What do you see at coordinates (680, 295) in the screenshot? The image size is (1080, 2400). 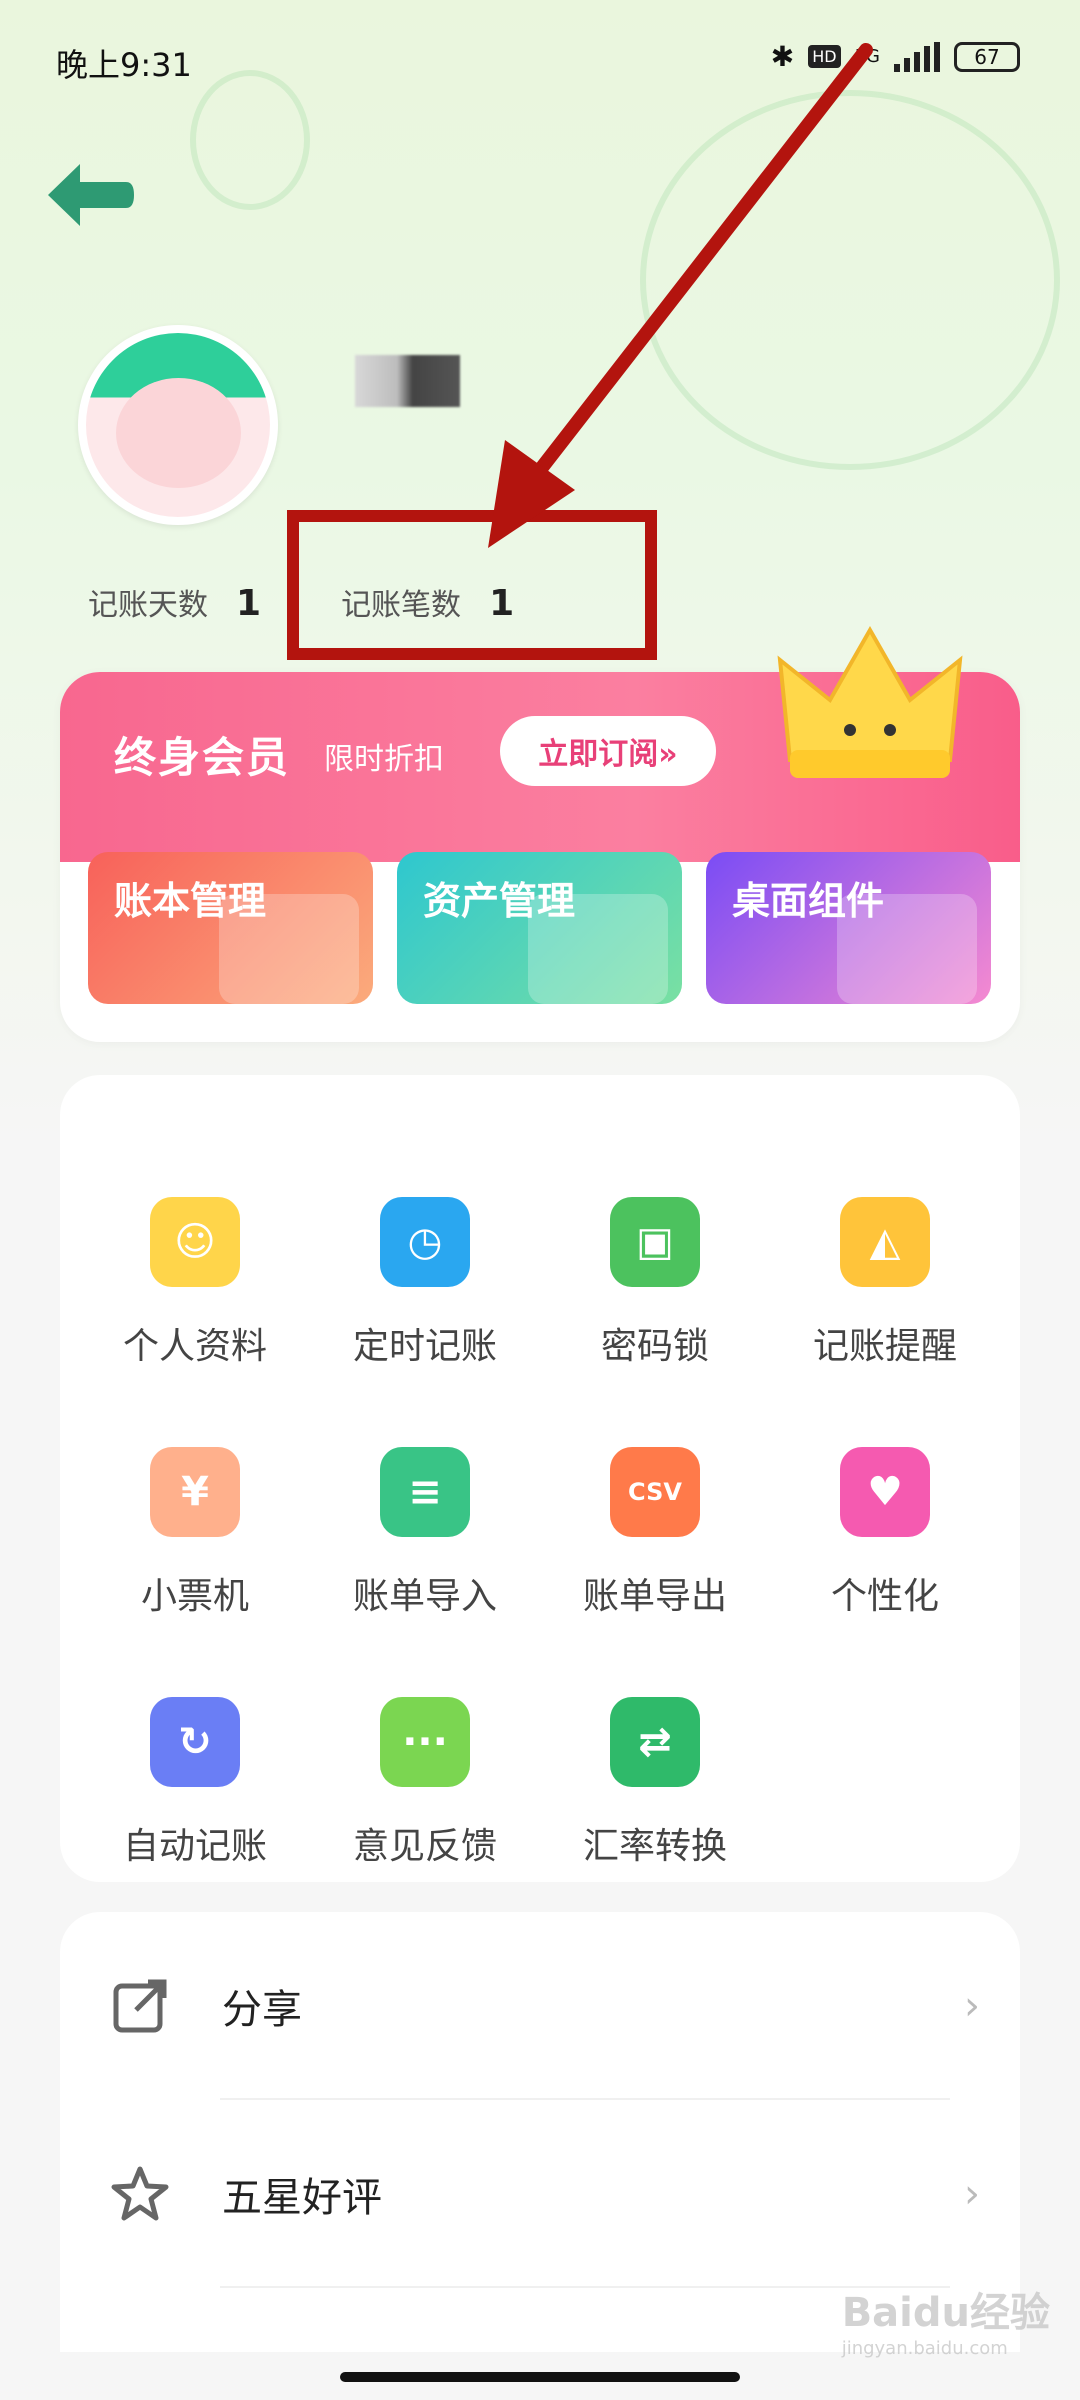 I see `annotation-arrow` at bounding box center [680, 295].